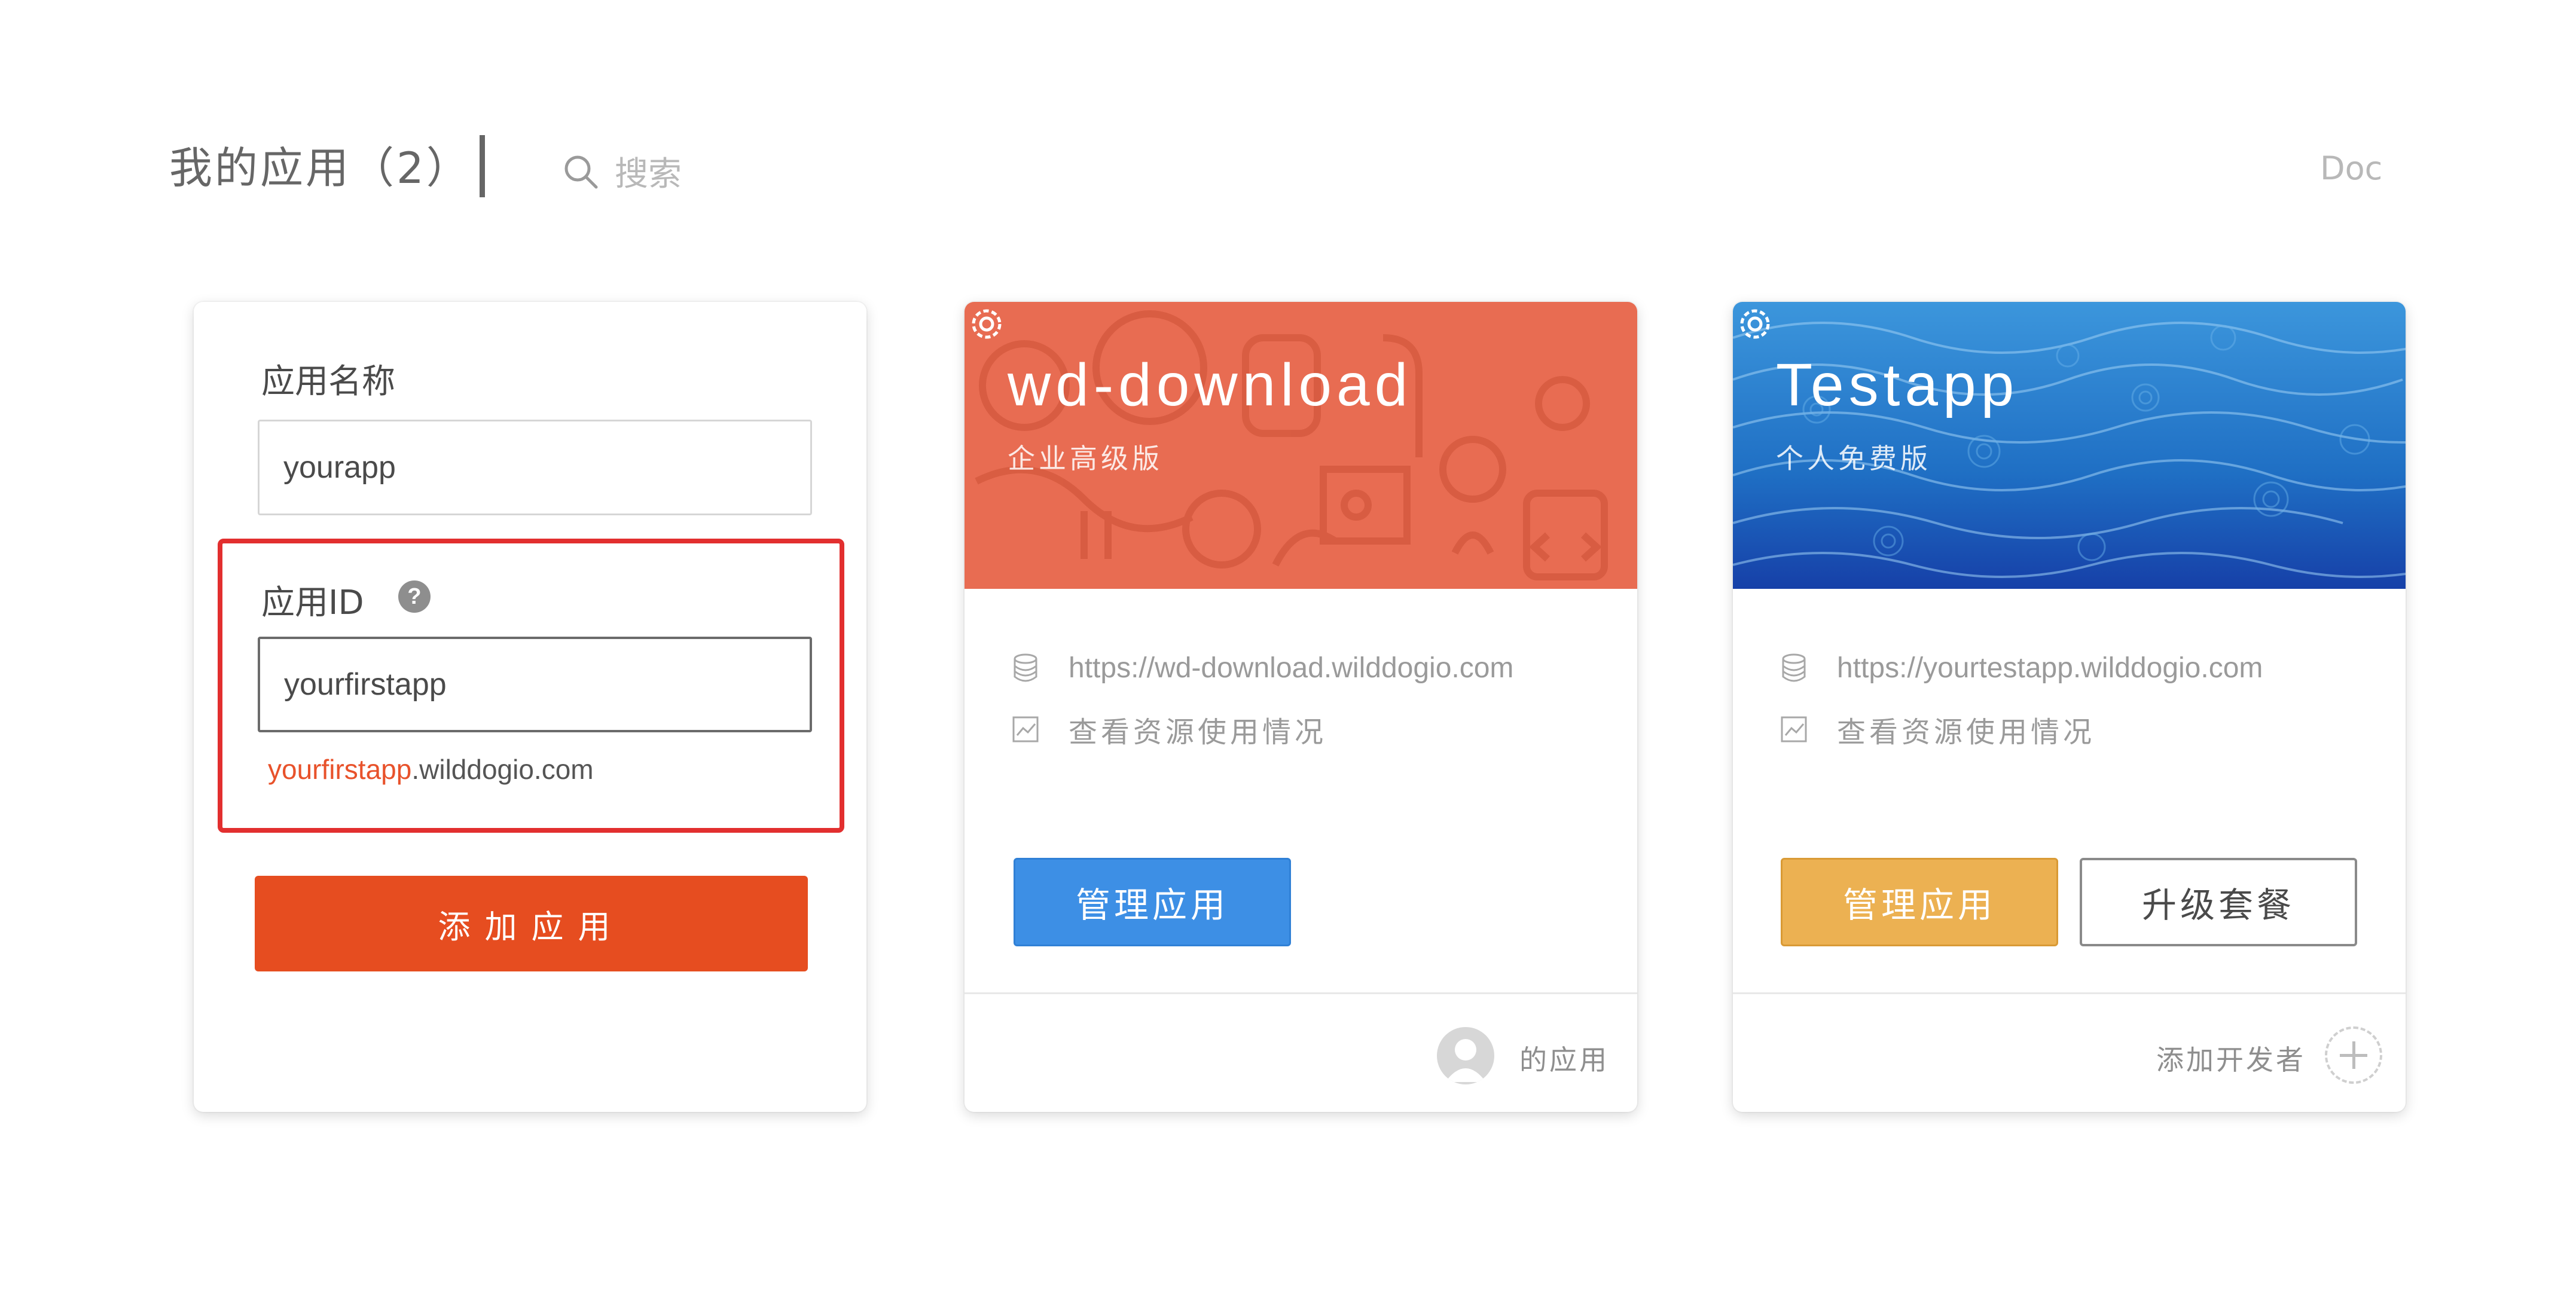 The height and width of the screenshot is (1308, 2576). What do you see at coordinates (1465, 1060) in the screenshot?
I see `user-icon` at bounding box center [1465, 1060].